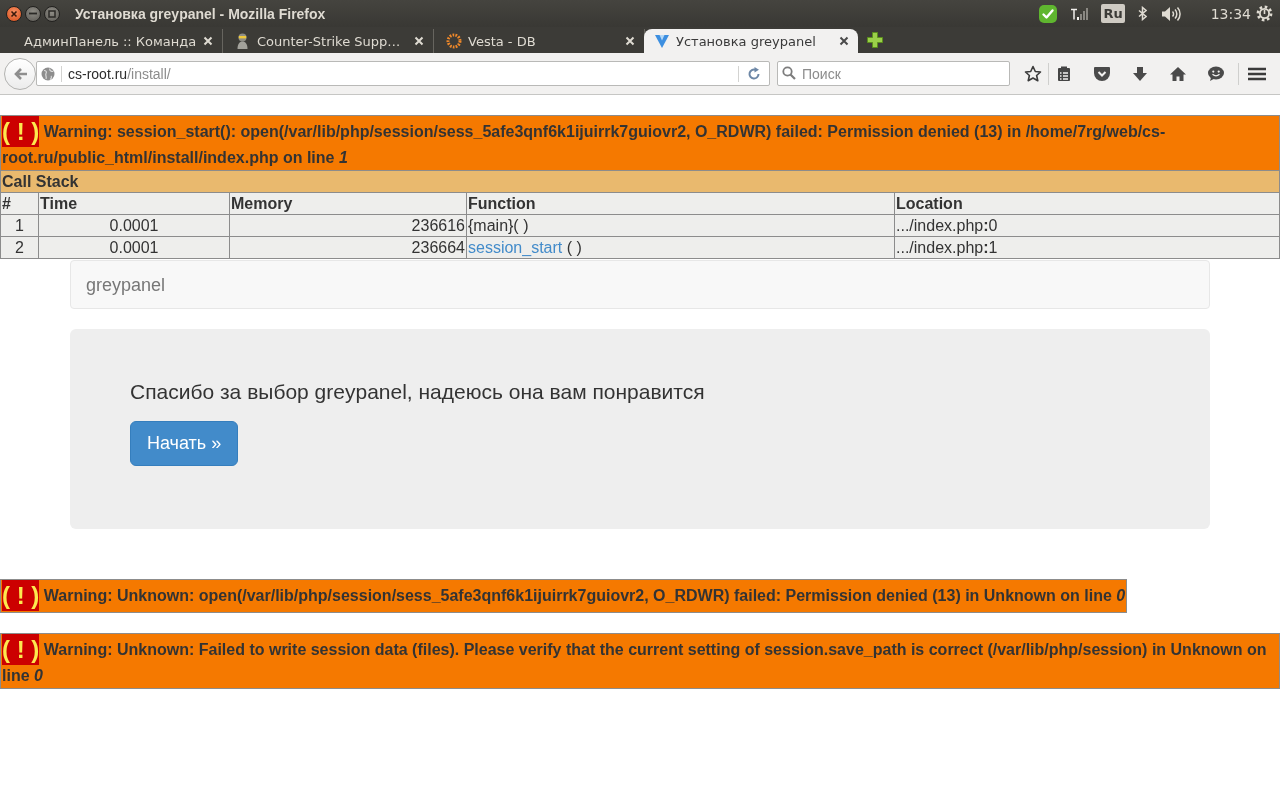 Image resolution: width=1280 pixels, height=800 pixels. I want to click on column-header: #, so click(20, 204).